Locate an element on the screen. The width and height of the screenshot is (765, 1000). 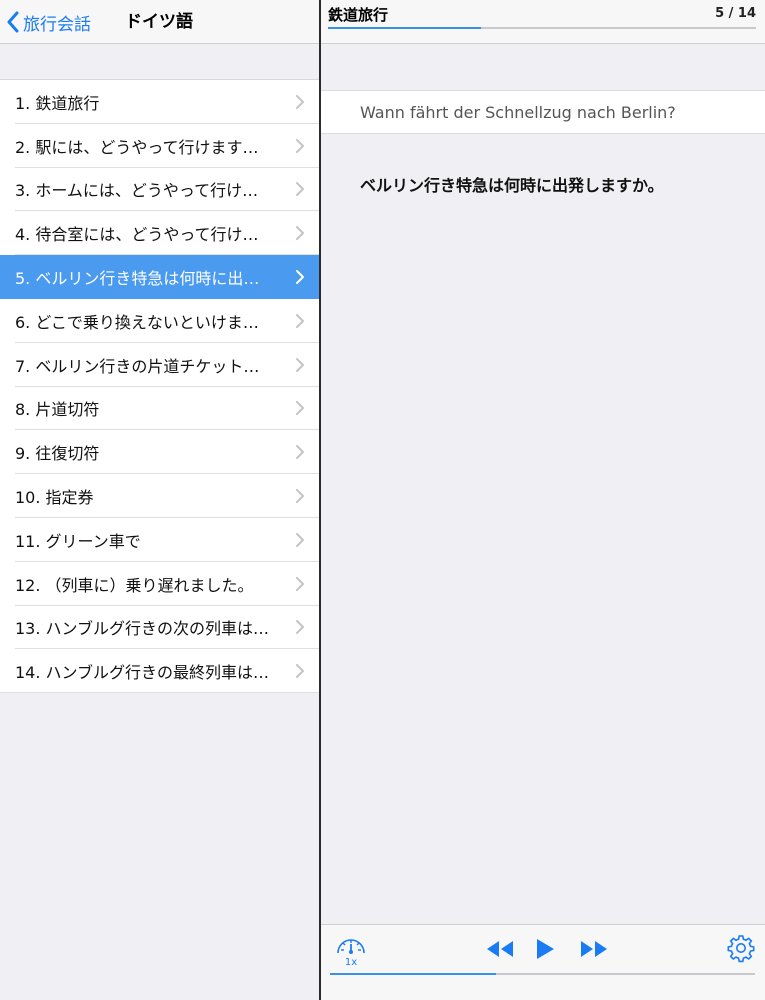
german-phrase: Wann fährt der Schnellzug nach Berlin? is located at coordinates (518, 112).